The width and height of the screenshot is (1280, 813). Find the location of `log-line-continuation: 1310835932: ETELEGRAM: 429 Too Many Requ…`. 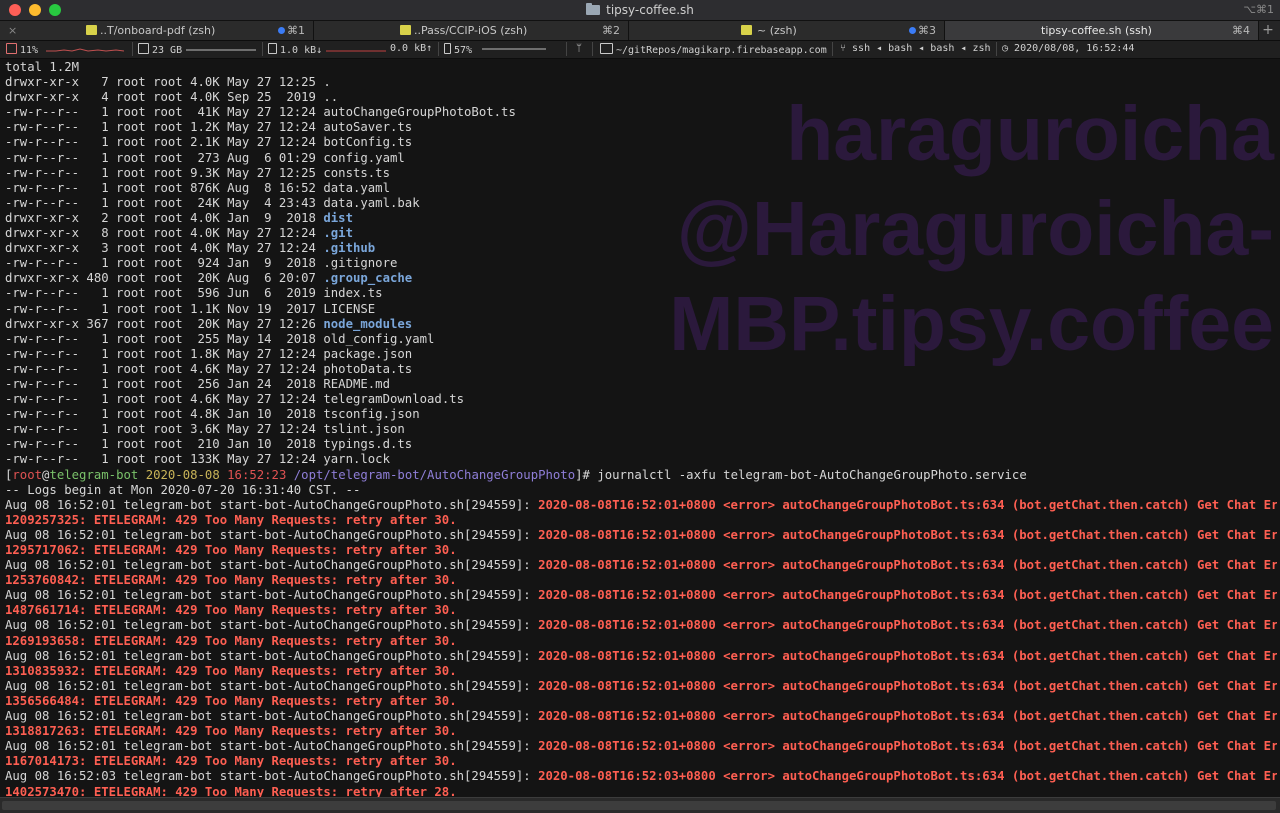

log-line-continuation: 1310835932: ETELEGRAM: 429 Too Many Requ… is located at coordinates (641, 671).